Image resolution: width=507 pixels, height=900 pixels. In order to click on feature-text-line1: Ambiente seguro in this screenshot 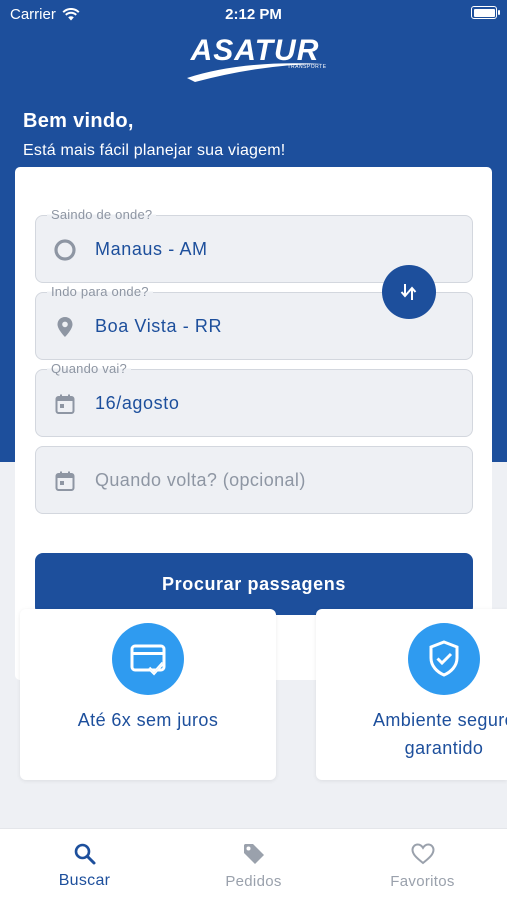, I will do `click(439, 720)`.